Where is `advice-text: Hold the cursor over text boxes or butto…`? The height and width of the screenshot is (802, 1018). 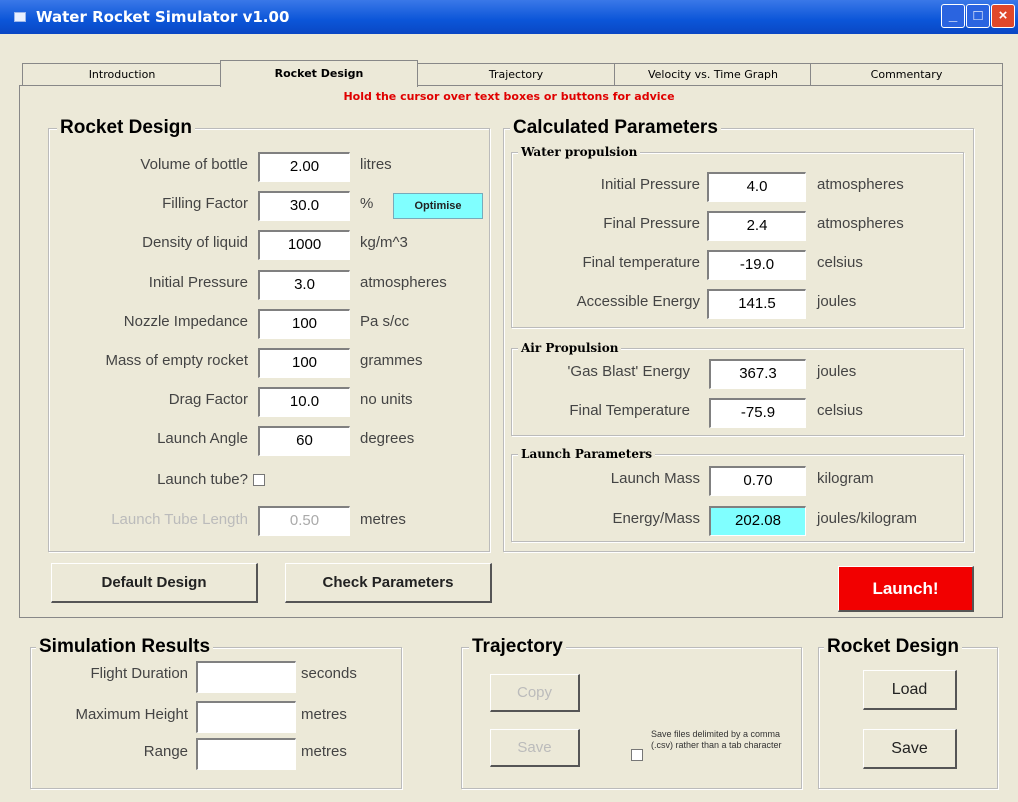 advice-text: Hold the cursor over text boxes or butto… is located at coordinates (509, 96).